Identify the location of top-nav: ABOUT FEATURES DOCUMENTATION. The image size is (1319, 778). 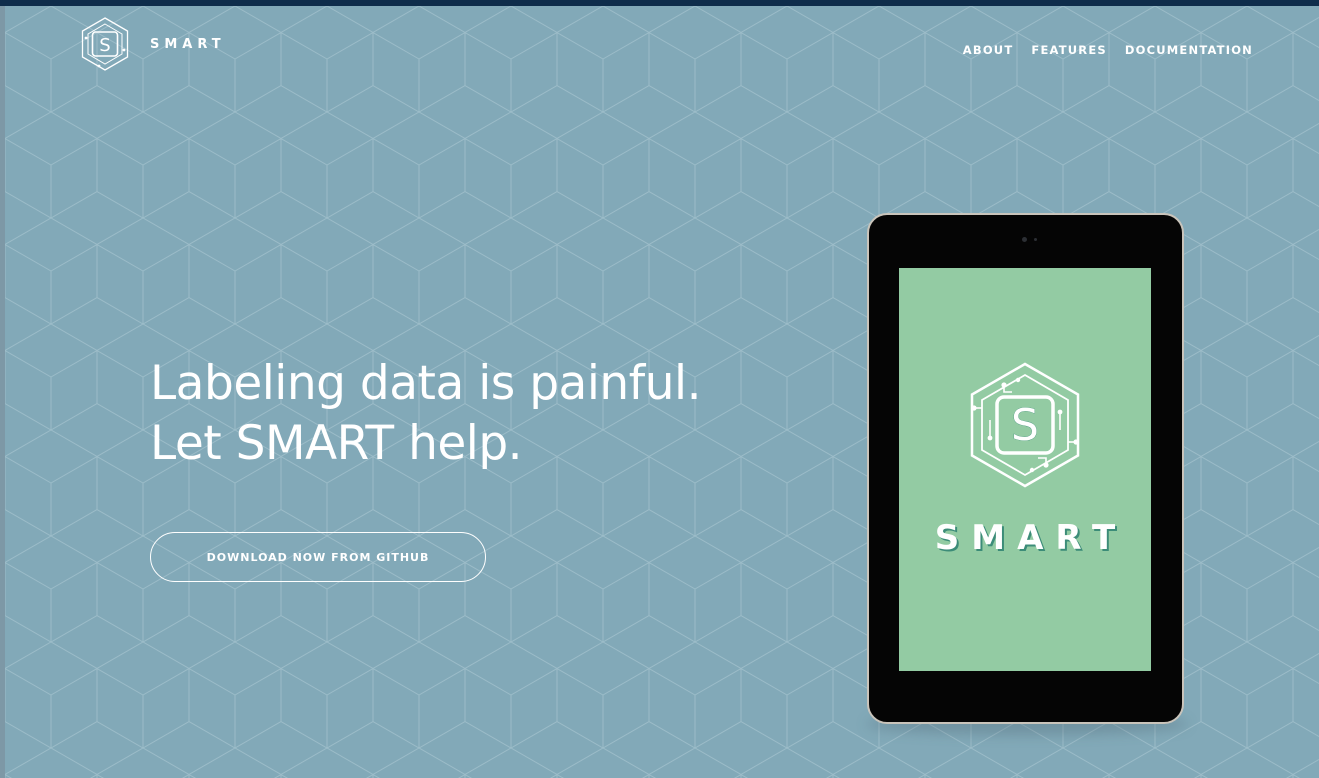
(1108, 50).